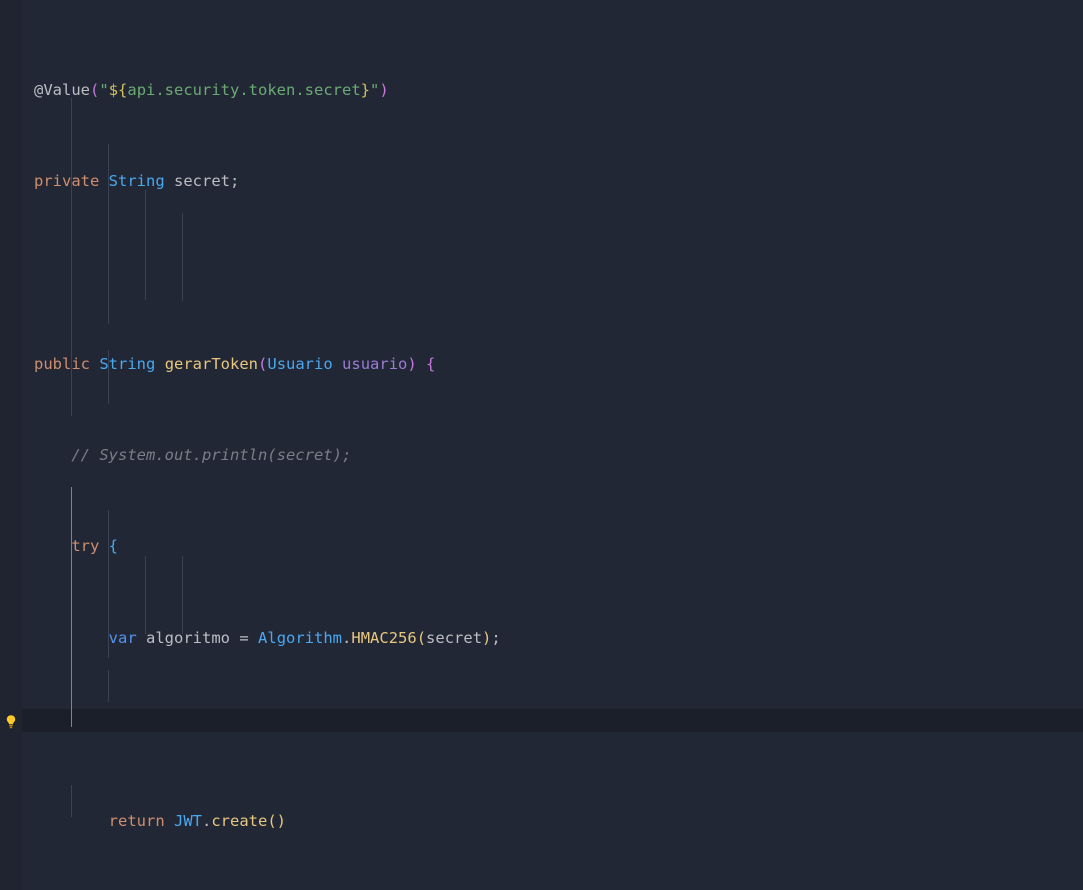 Image resolution: width=1083 pixels, height=890 pixels. Describe the element at coordinates (11, 722) in the screenshot. I see `lightbulb-icon` at that location.